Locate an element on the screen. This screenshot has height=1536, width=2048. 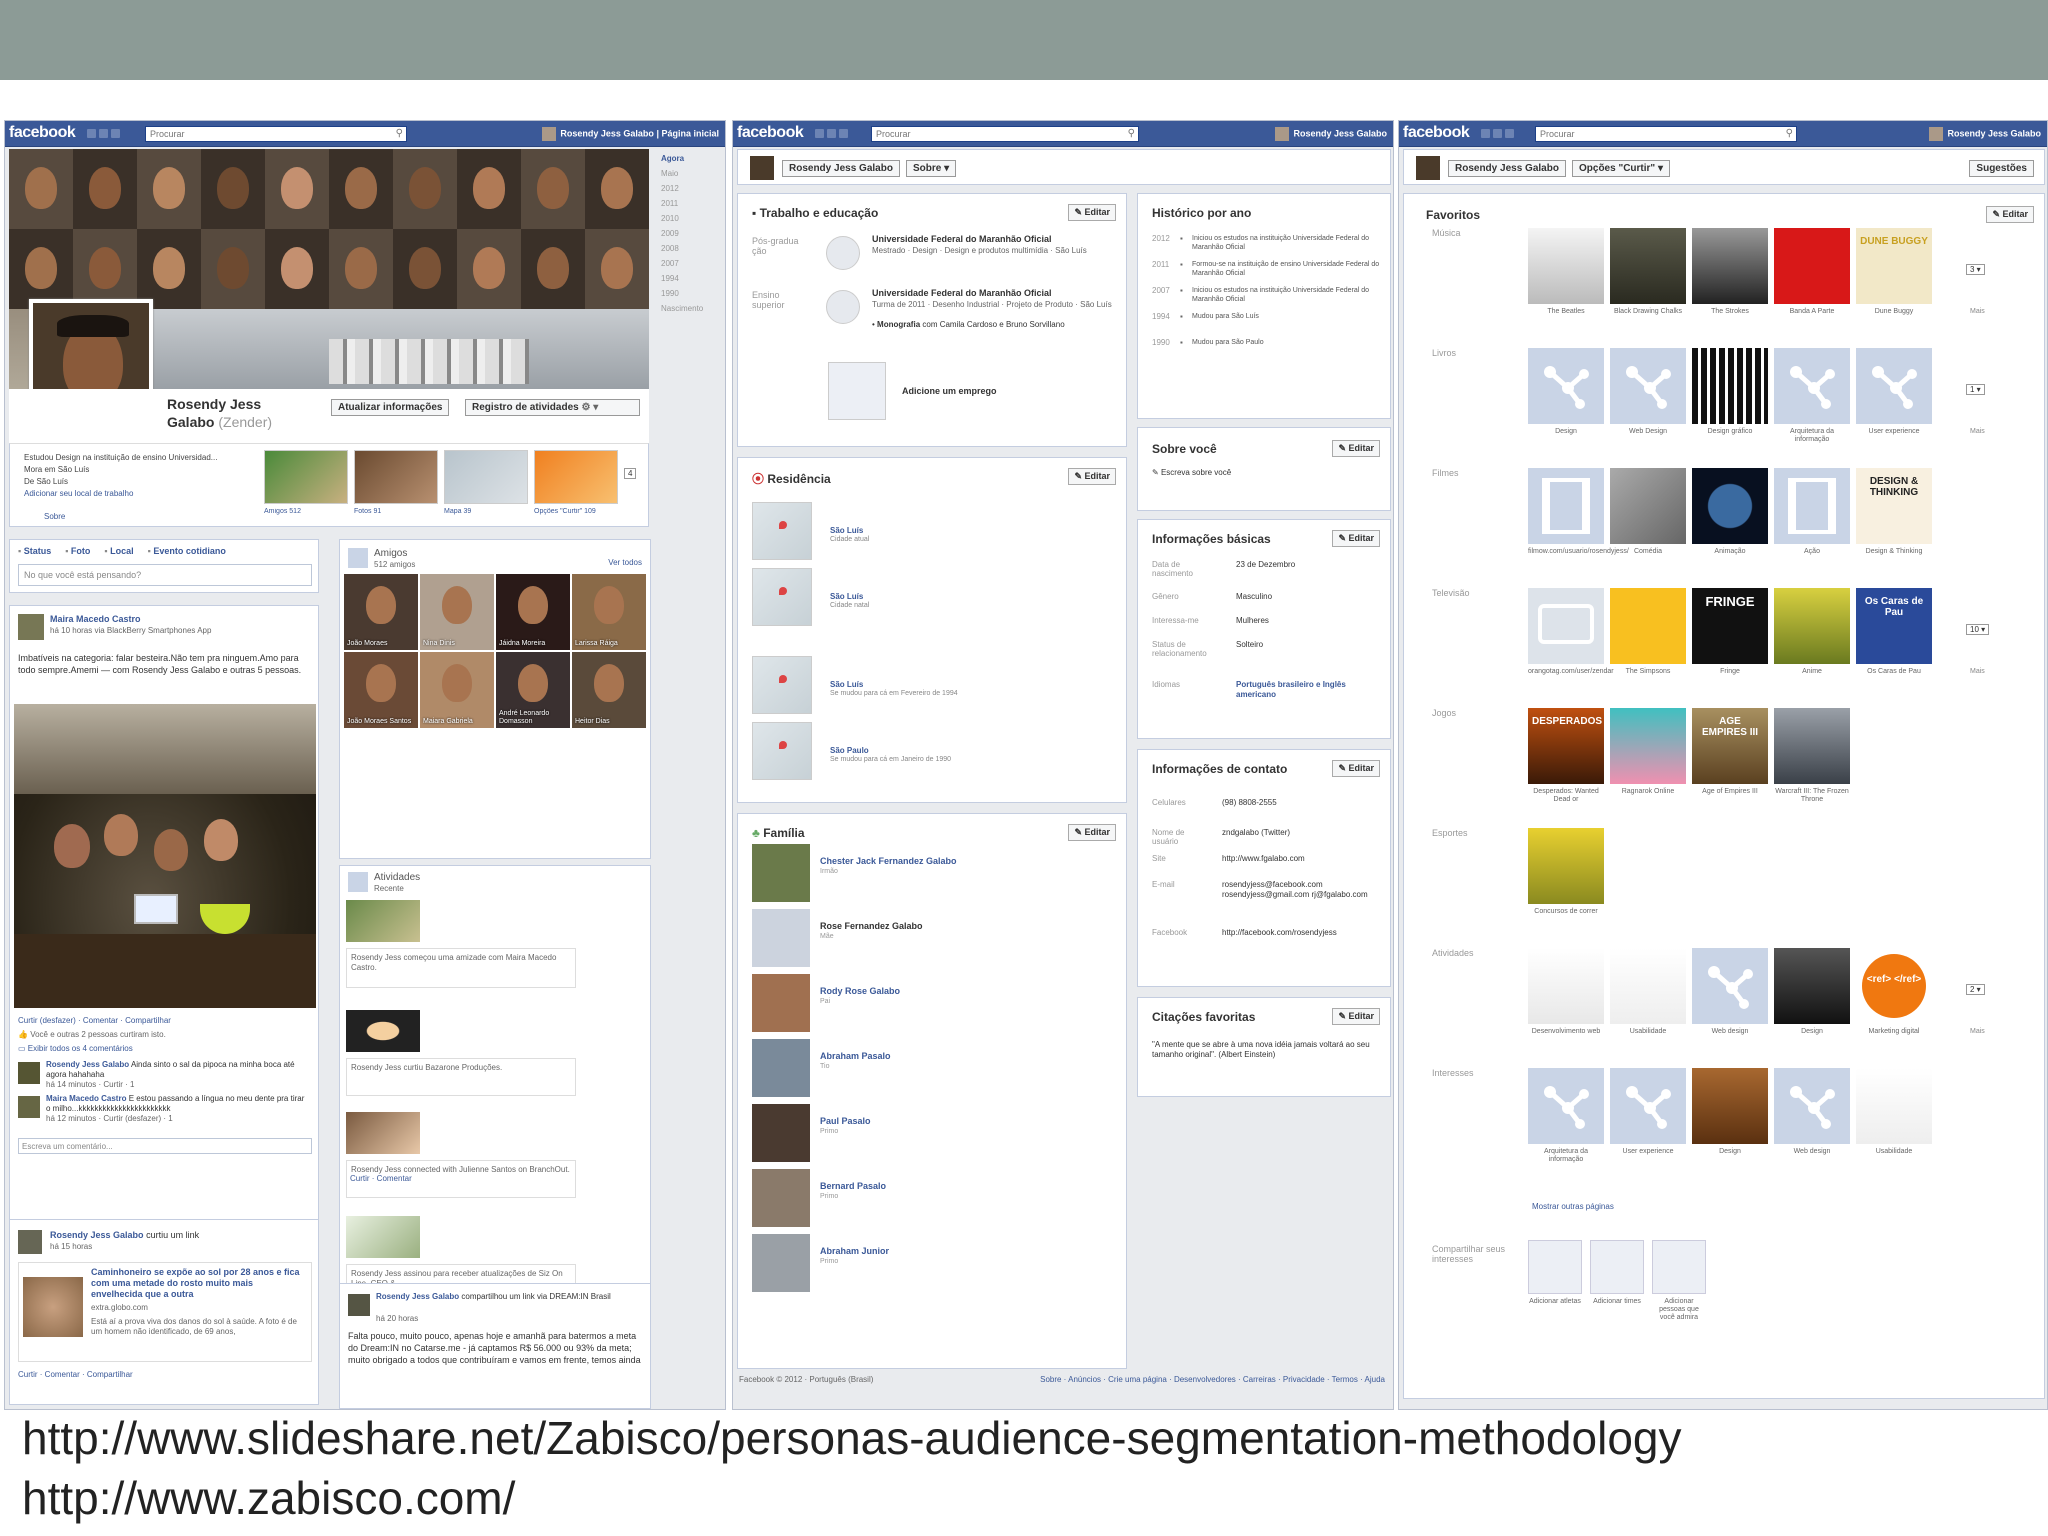
share-interest-button is located at coordinates (1679, 1267).